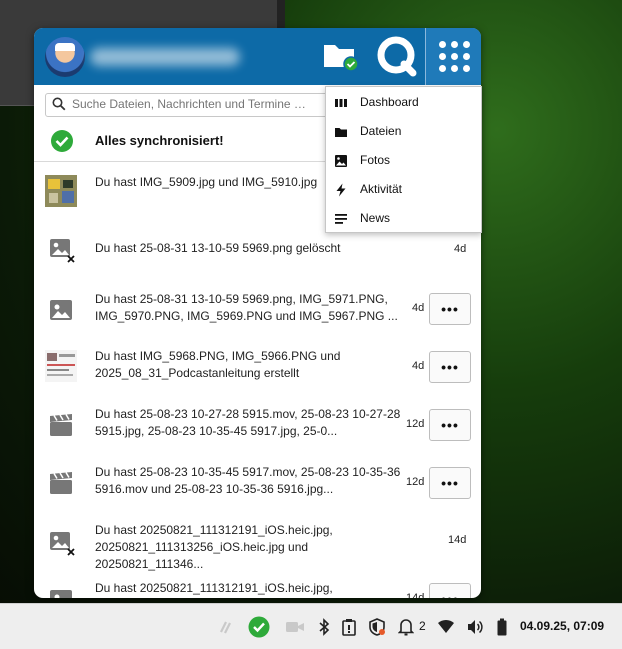 This screenshot has height=649, width=622. Describe the element at coordinates (226, 627) in the screenshot. I see `flatpak-update-icon` at that location.